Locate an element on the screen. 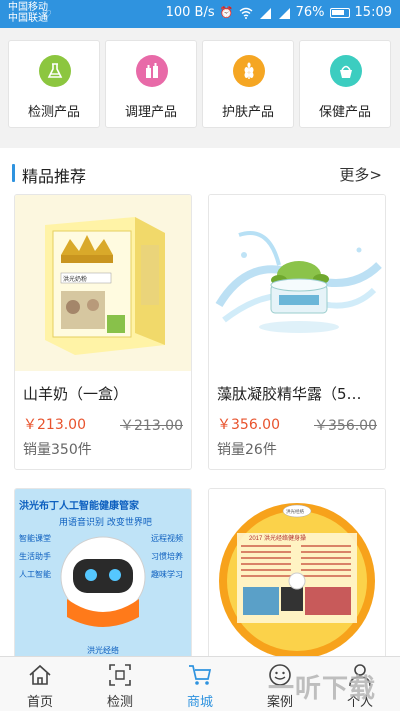  scan-icon is located at coordinates (120, 675).